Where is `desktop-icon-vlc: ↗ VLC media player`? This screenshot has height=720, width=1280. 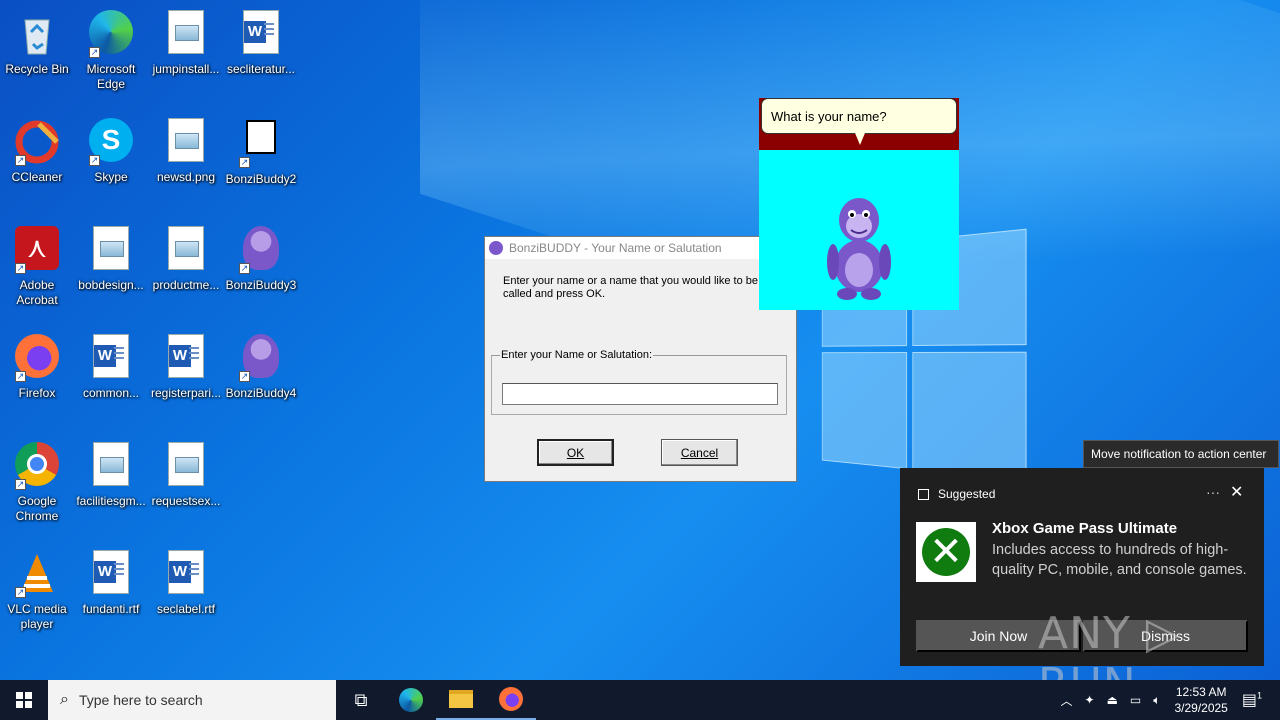 desktop-icon-vlc: ↗ VLC media player is located at coordinates (37, 589).